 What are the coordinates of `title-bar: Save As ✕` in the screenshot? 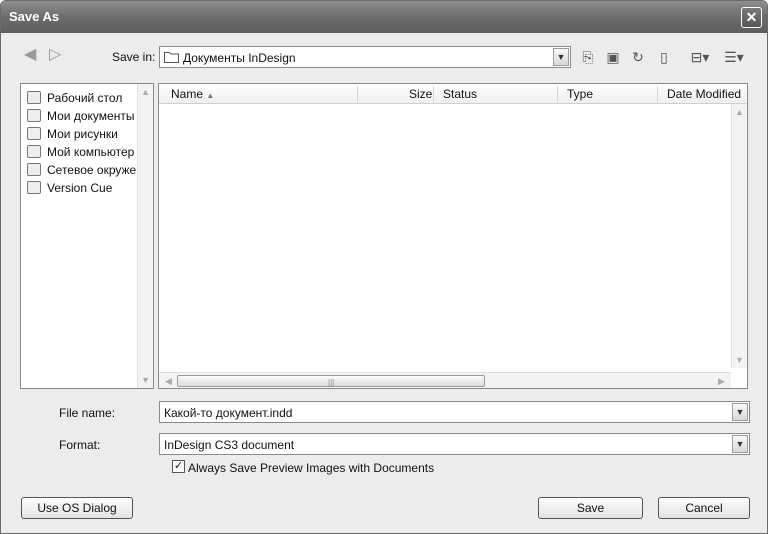 It's located at (384, 17).